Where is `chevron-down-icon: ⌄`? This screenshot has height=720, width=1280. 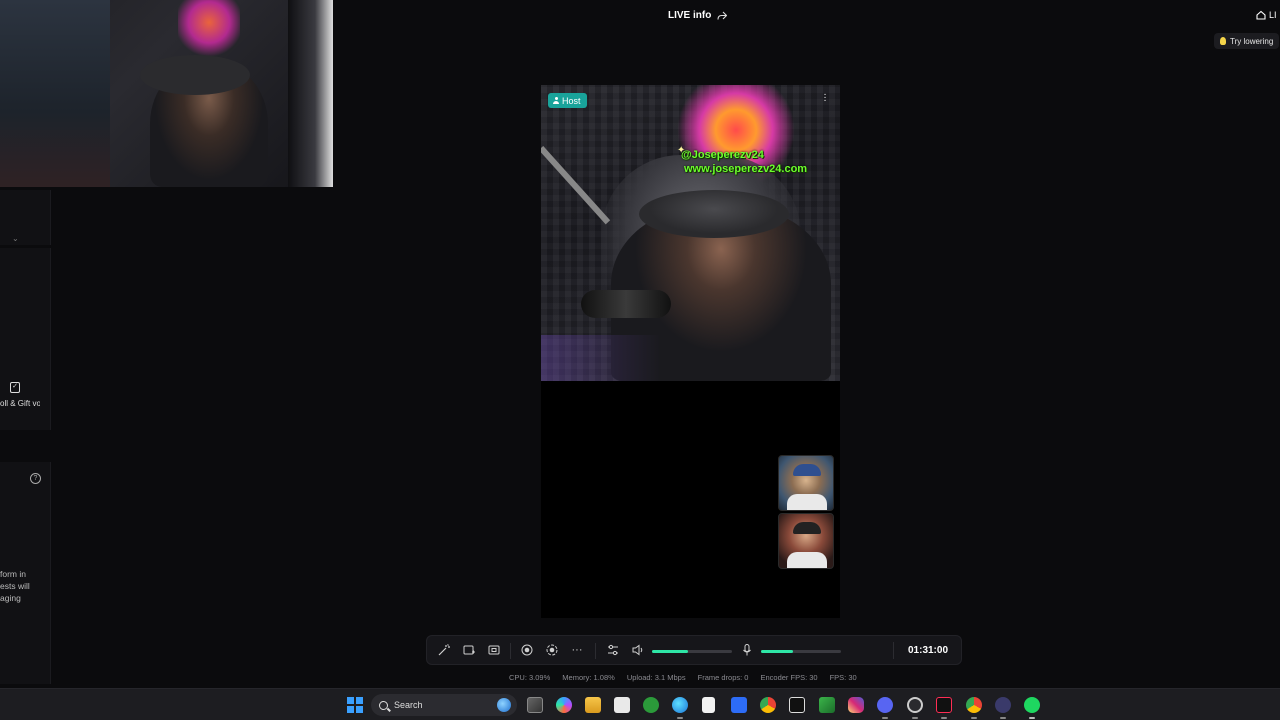
chevron-down-icon: ⌄ is located at coordinates (15, 238).